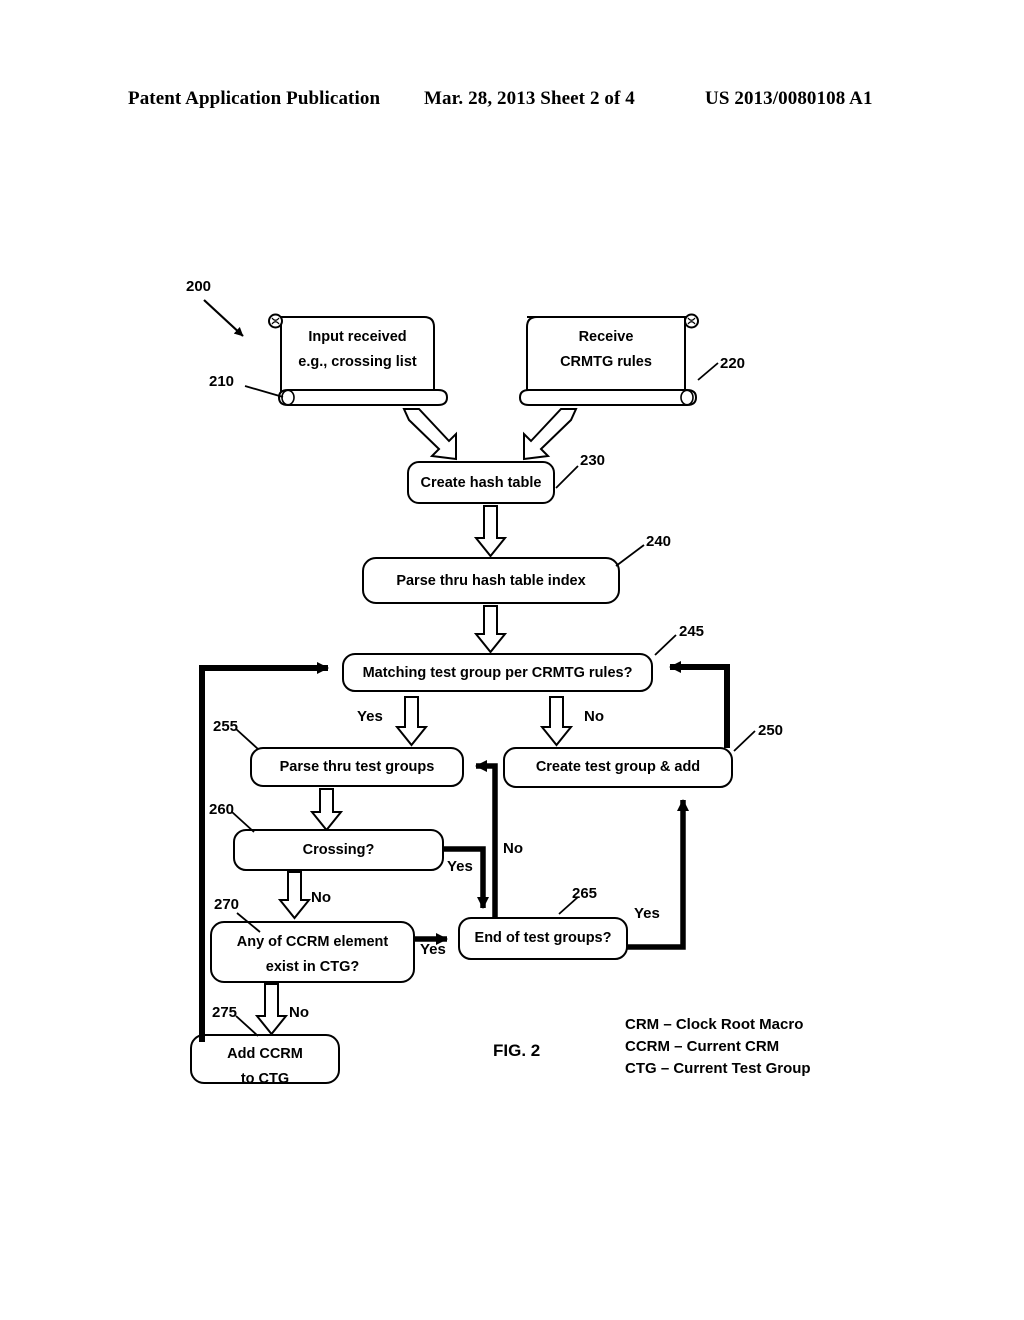  Describe the element at coordinates (647, 913) in the screenshot. I see `edge-label-endgroups-yes: Yes` at that location.